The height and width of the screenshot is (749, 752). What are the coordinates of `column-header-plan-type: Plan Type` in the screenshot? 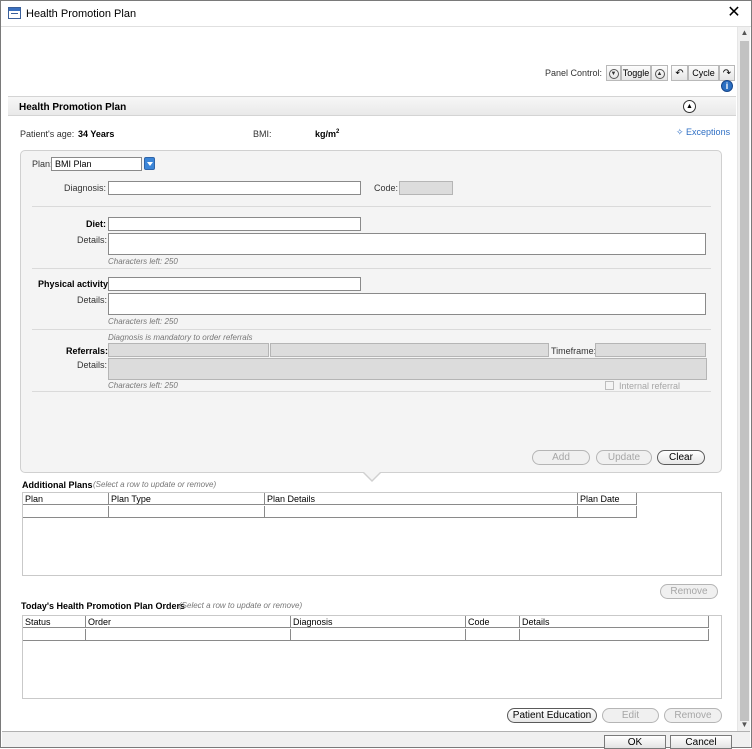 It's located at (187, 499).